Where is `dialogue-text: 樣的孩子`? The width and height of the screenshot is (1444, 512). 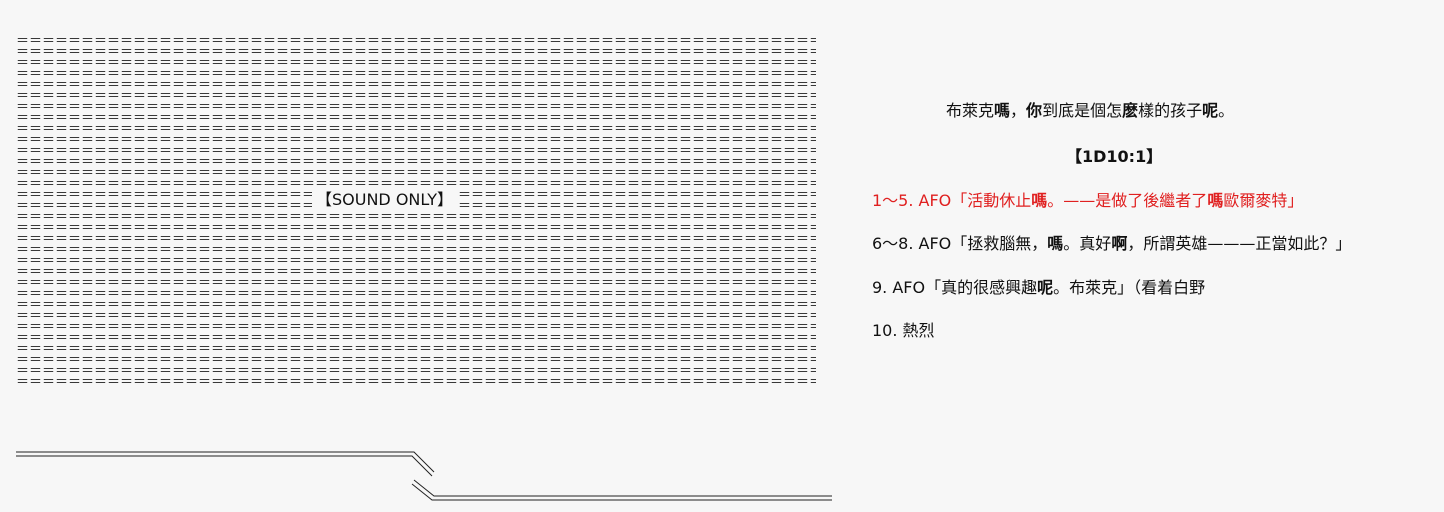 dialogue-text: 樣的孩子 is located at coordinates (1170, 110).